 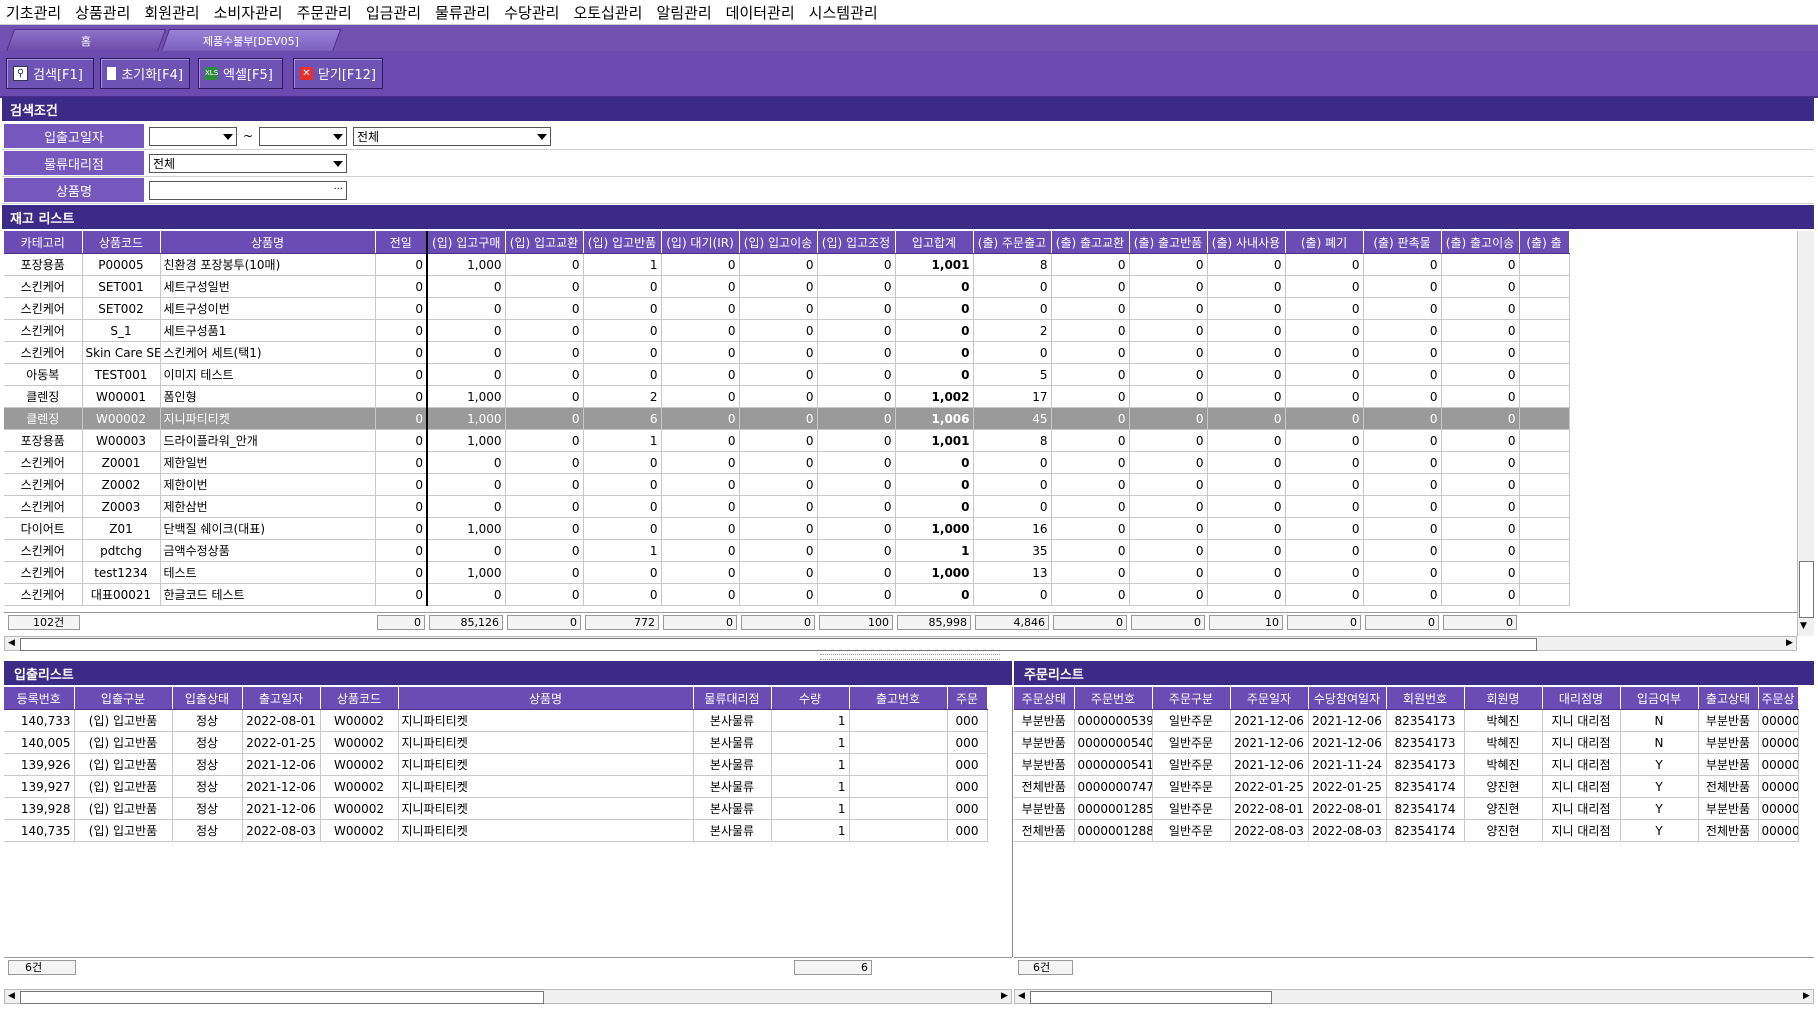 What do you see at coordinates (1402, 242) in the screenshot?
I see `column-header: (출) 판촉물` at bounding box center [1402, 242].